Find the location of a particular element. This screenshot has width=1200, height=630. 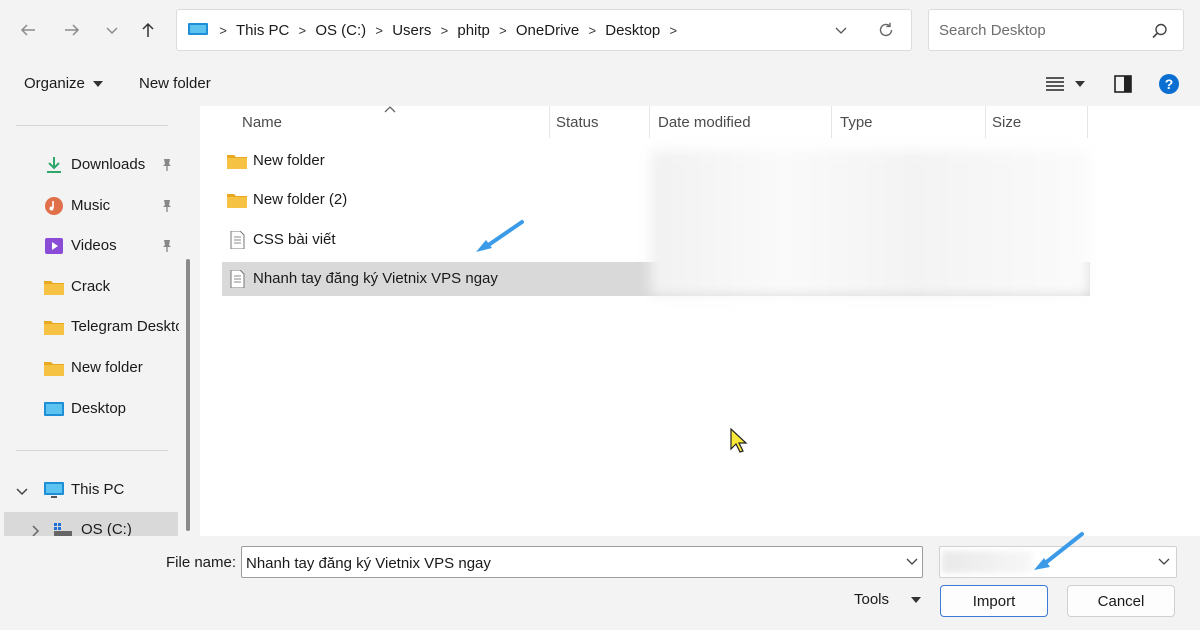

arrow-left-icon is located at coordinates (27, 30).